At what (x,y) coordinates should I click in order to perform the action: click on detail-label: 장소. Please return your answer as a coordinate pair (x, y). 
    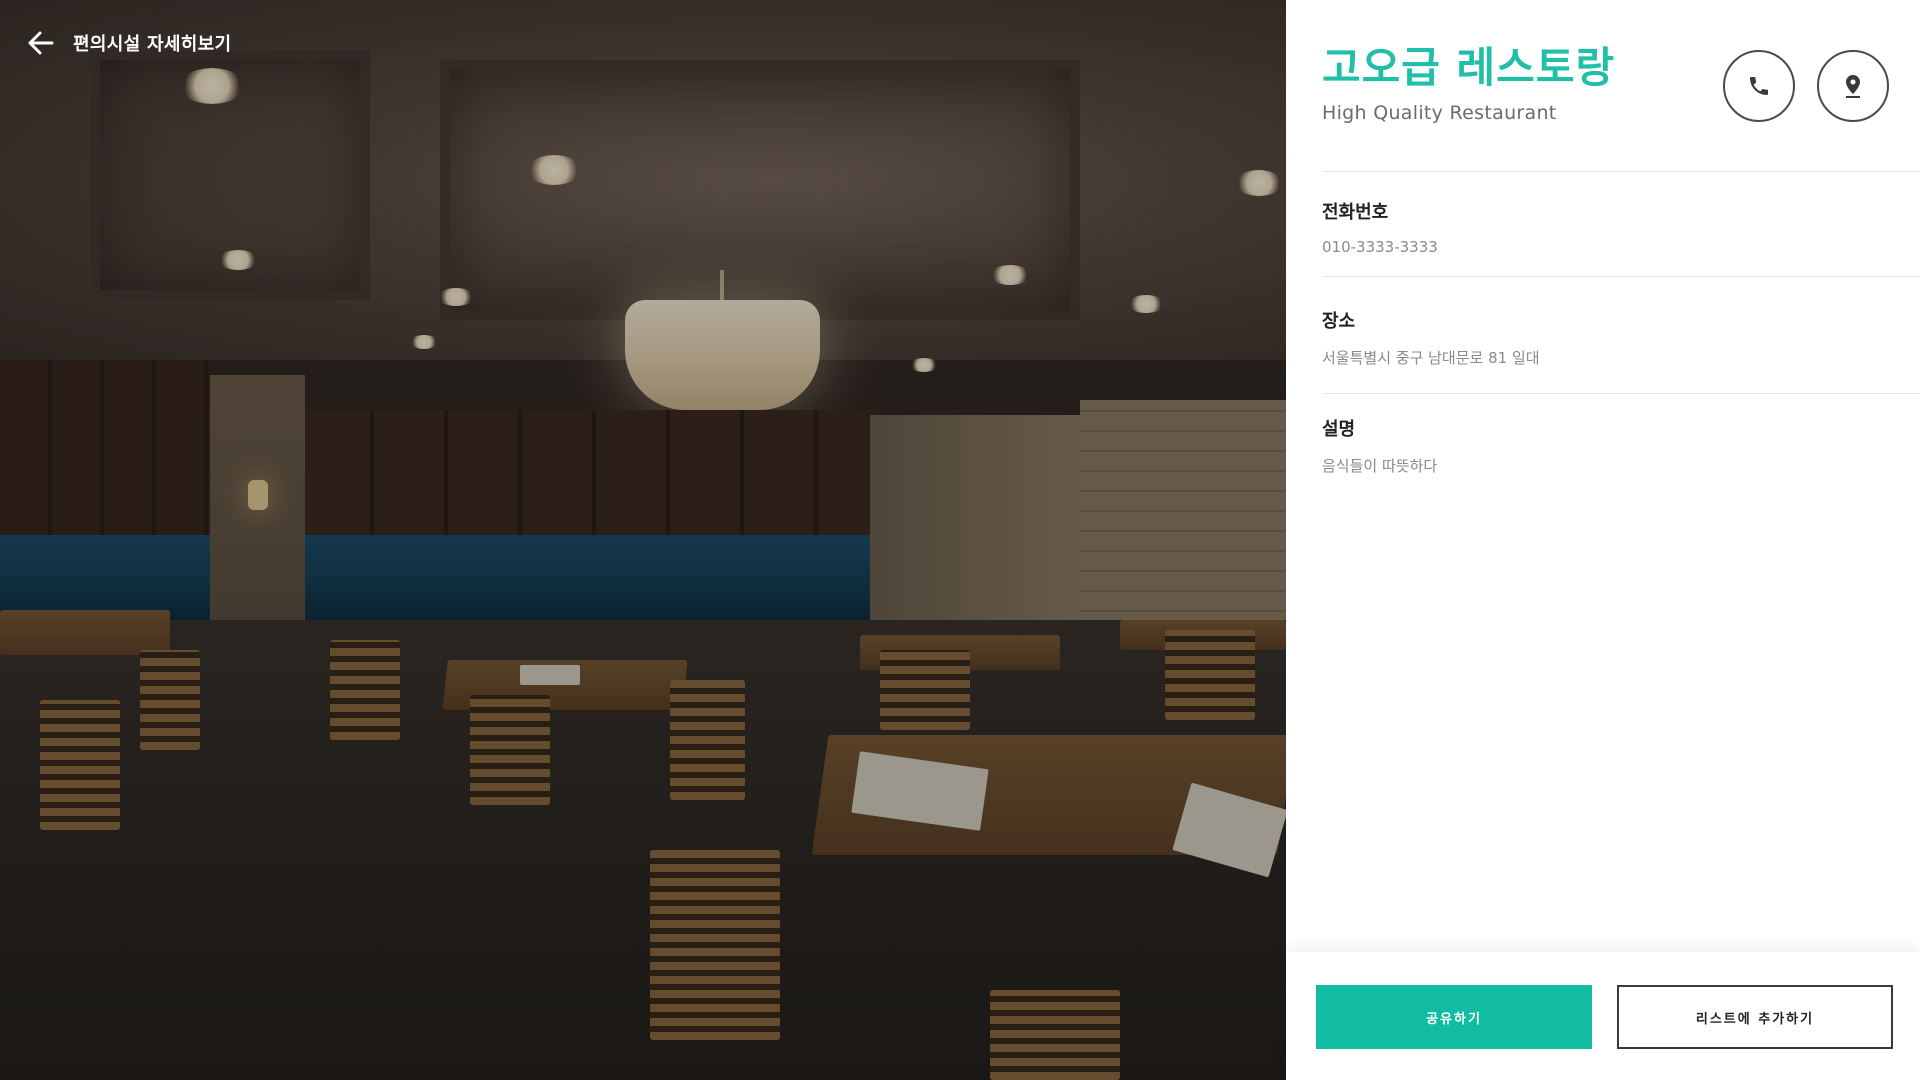
    Looking at the image, I should click on (1339, 321).